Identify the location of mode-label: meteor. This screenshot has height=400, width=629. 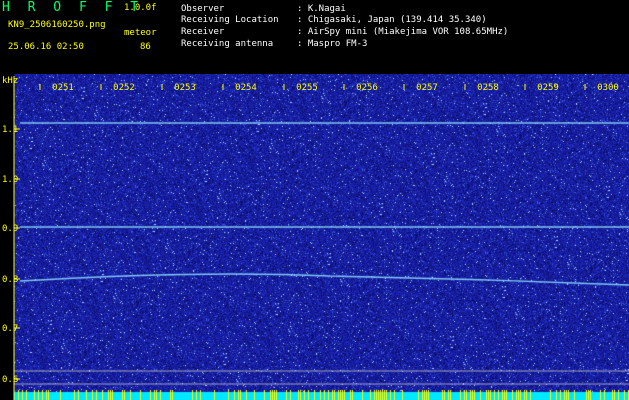
(140, 33).